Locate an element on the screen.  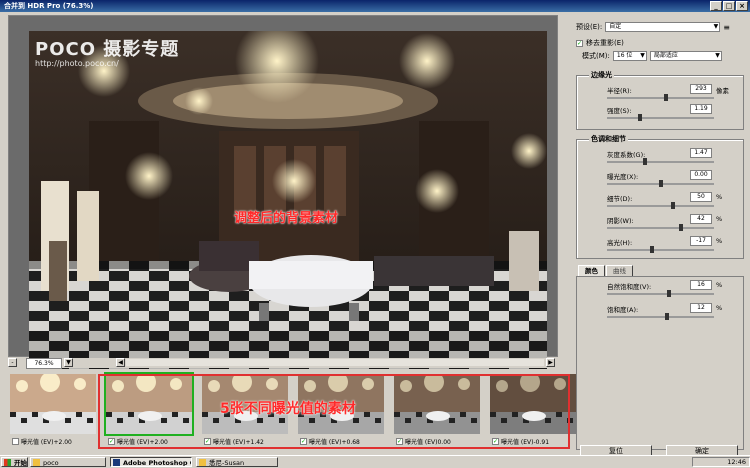
param-label: 强度(S): is located at coordinates (619, 111).